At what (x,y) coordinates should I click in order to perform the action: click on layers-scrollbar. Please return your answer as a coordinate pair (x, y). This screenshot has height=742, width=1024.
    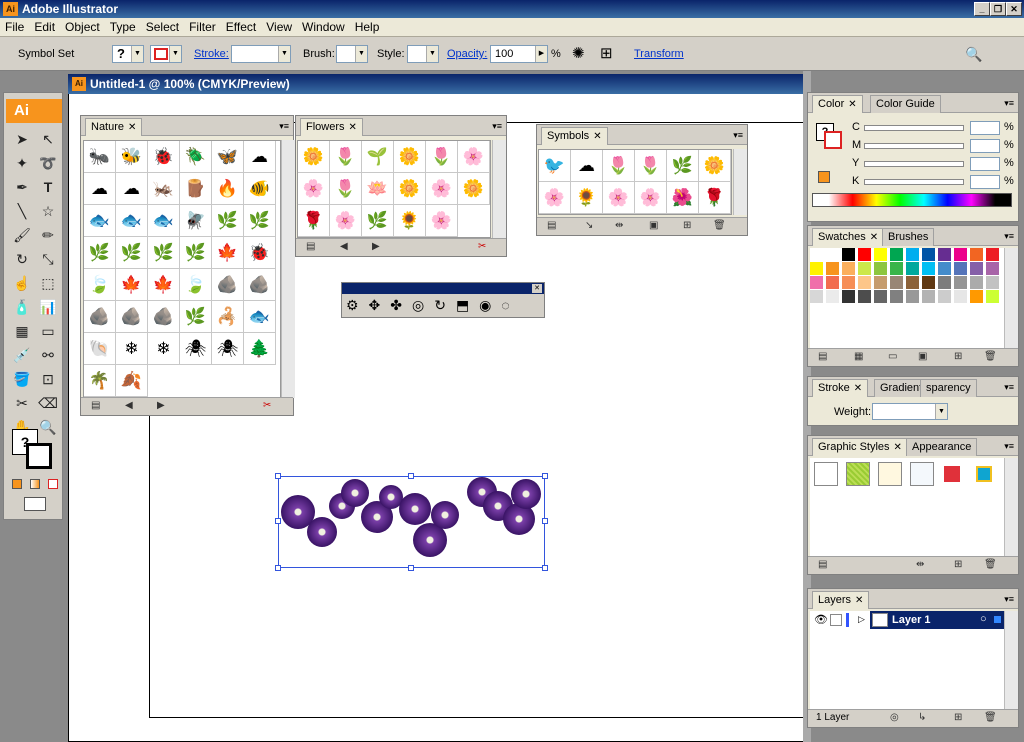
    Looking at the image, I should click on (1011, 660).